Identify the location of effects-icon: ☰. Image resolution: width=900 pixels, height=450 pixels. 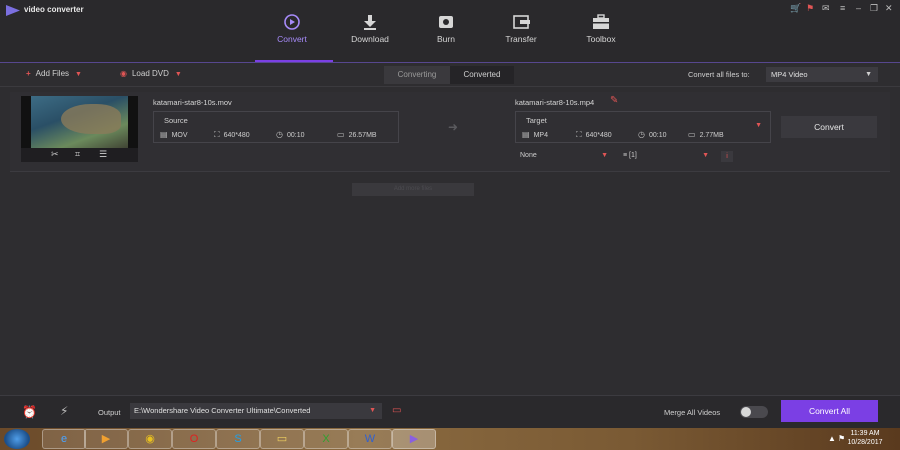
(103, 154).